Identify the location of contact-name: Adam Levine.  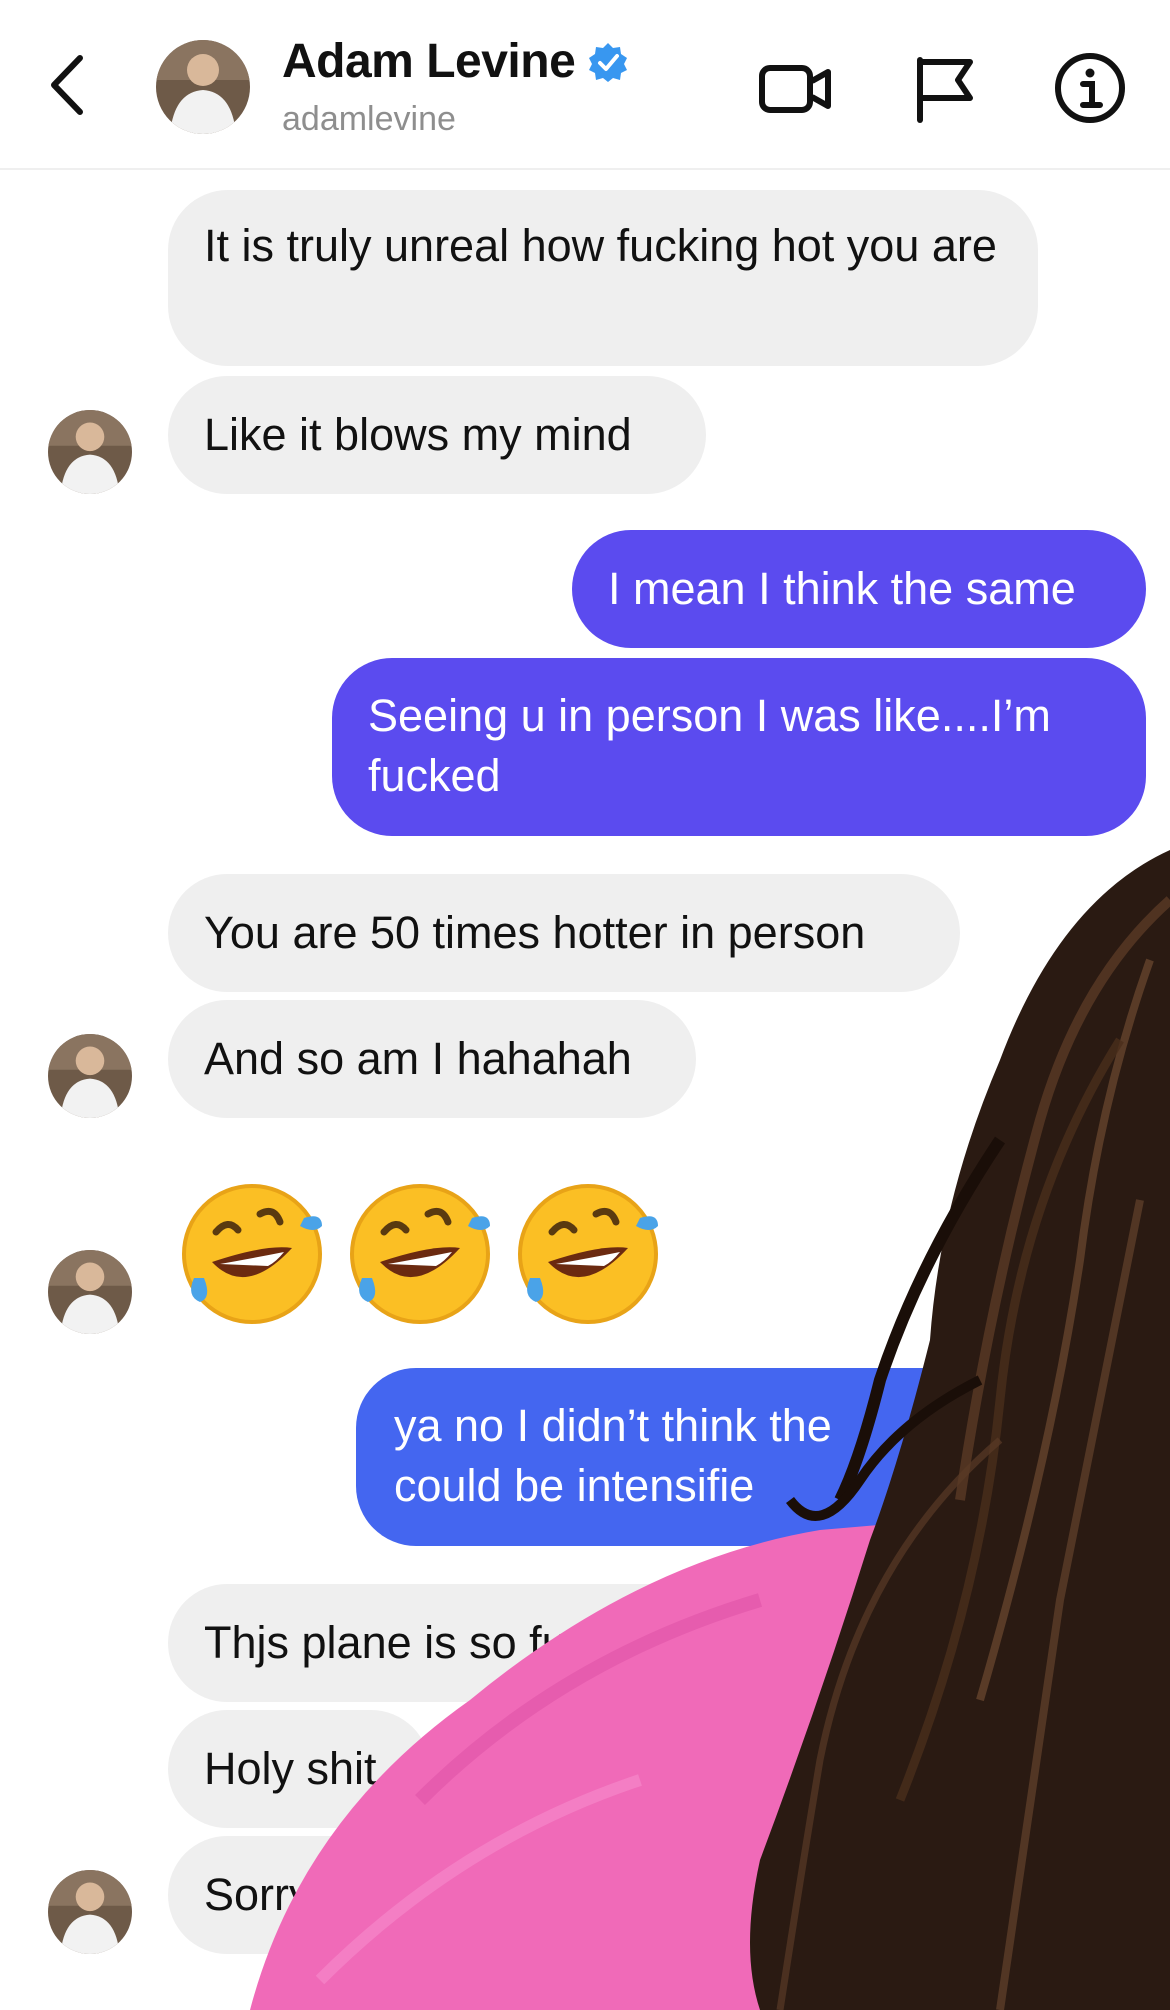
(429, 61).